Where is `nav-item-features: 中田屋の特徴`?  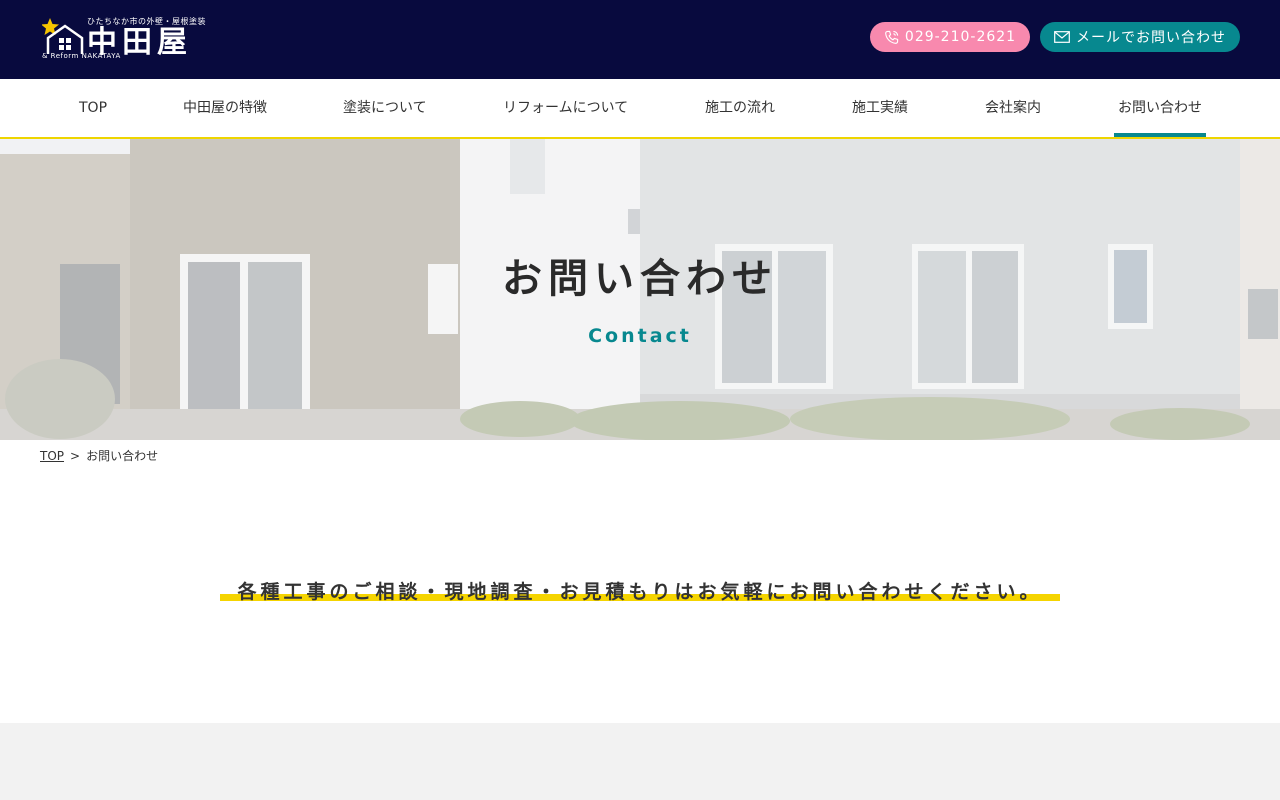
nav-item-features: 中田屋の特徴 is located at coordinates (225, 108).